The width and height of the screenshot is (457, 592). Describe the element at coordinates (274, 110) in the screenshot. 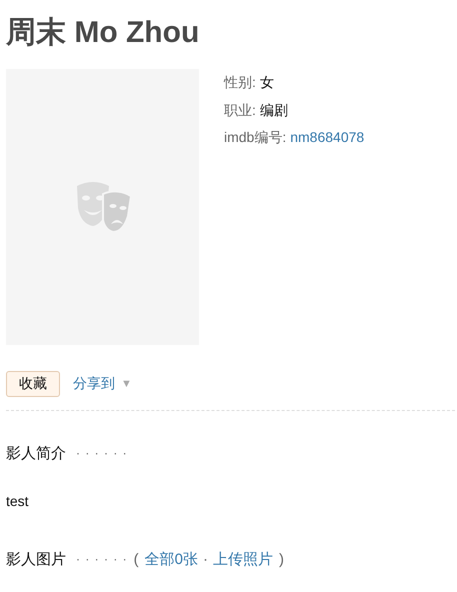

I see `info-value: 编剧` at that location.